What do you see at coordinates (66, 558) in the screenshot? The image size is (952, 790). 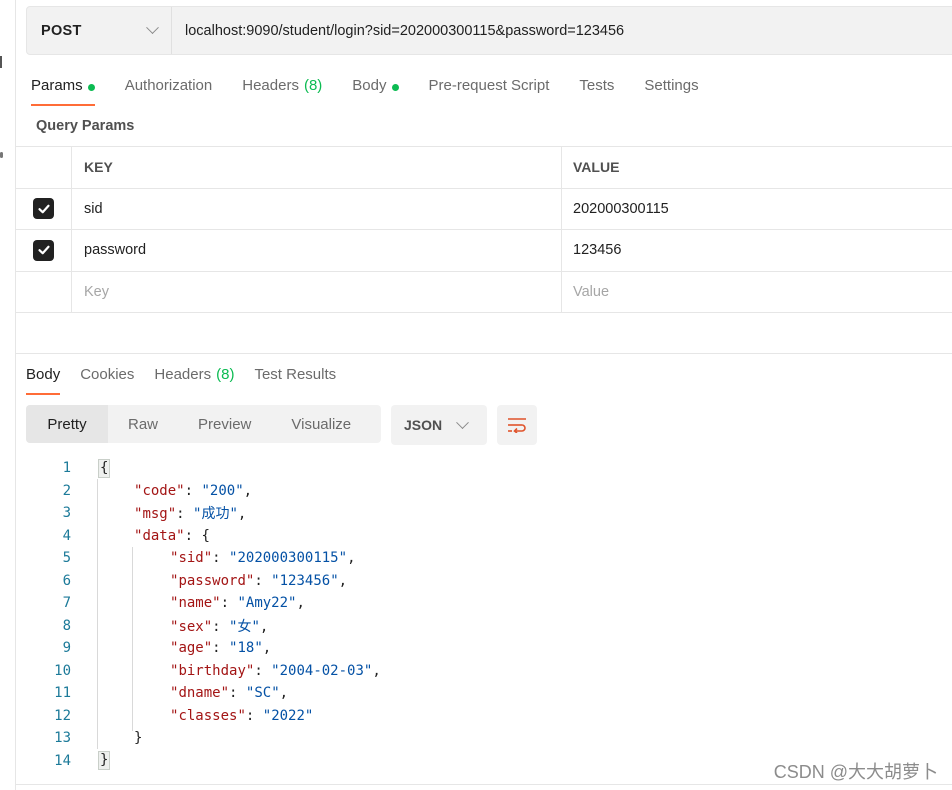 I see `line-number: 5` at bounding box center [66, 558].